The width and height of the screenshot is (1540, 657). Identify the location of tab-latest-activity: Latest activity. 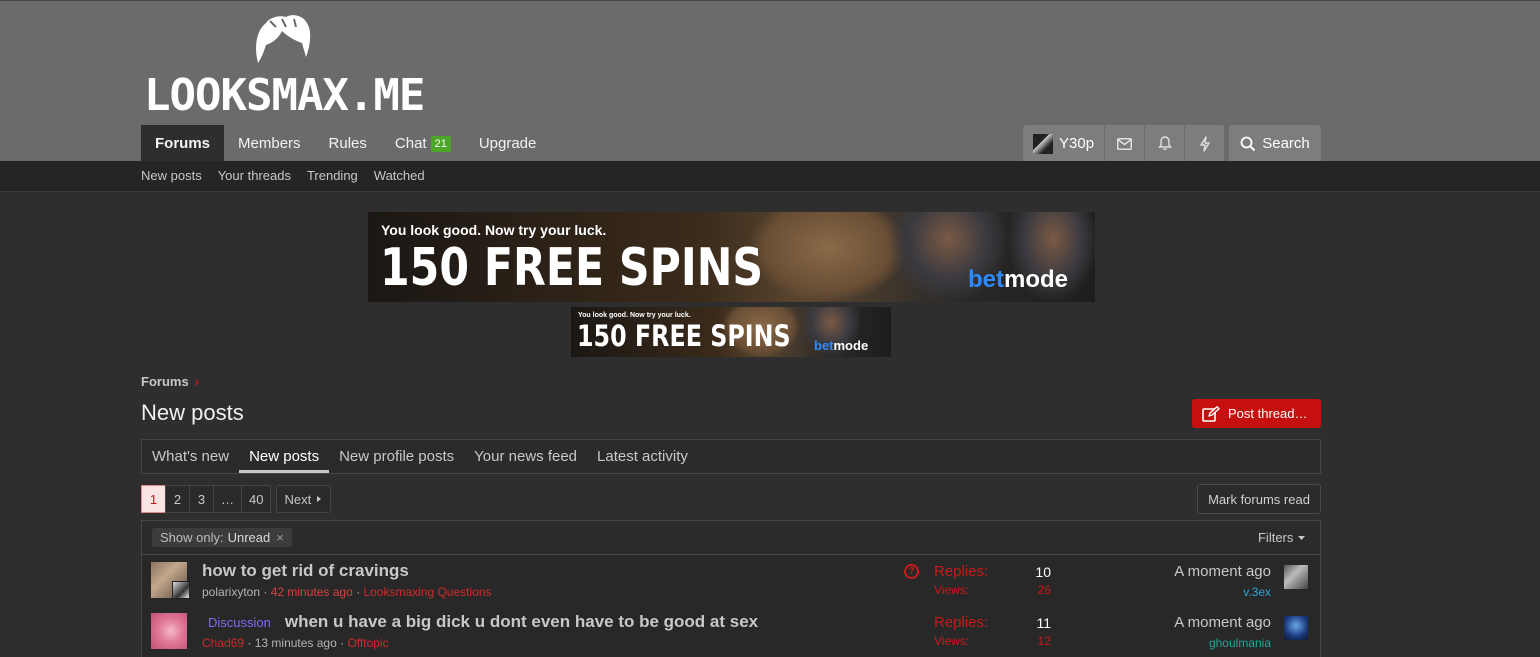
(642, 456).